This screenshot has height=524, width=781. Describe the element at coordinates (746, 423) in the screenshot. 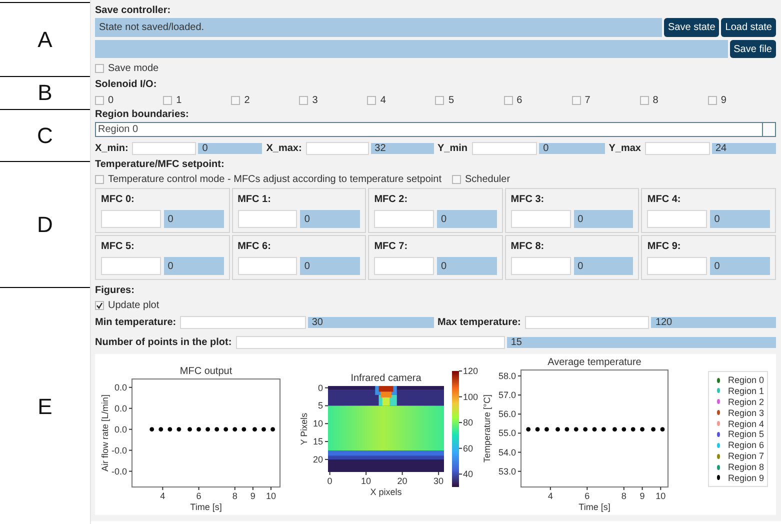

I see `legend-label: Region 4` at that location.